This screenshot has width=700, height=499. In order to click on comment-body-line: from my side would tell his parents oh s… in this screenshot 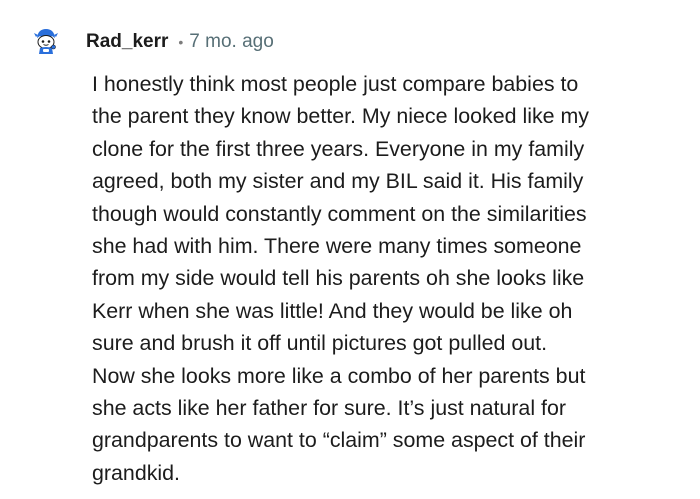, I will do `click(338, 278)`.